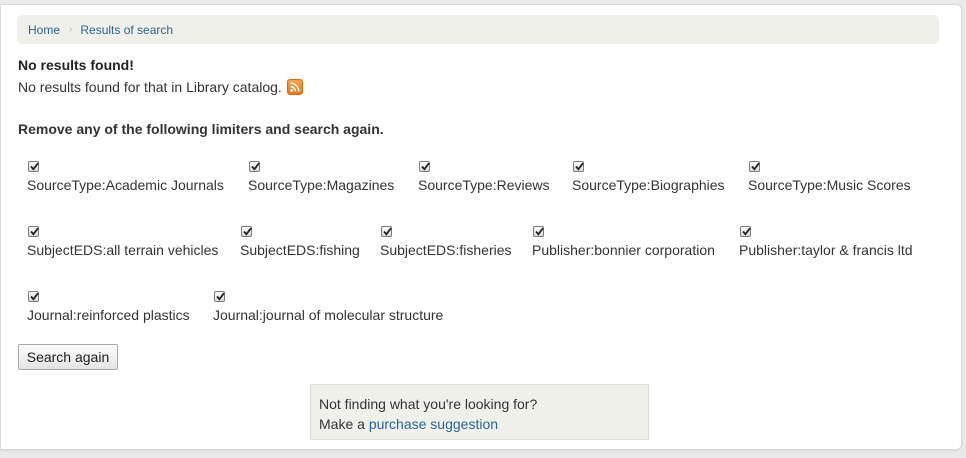 The width and height of the screenshot is (966, 458). I want to click on limiter-label: SourceType:Magazines, so click(321, 185).